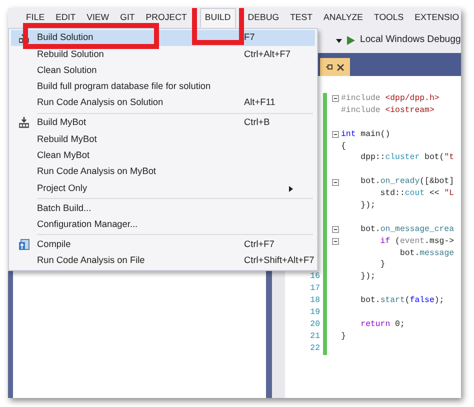 This screenshot has height=407, width=474. I want to click on code-line: {, so click(343, 146).